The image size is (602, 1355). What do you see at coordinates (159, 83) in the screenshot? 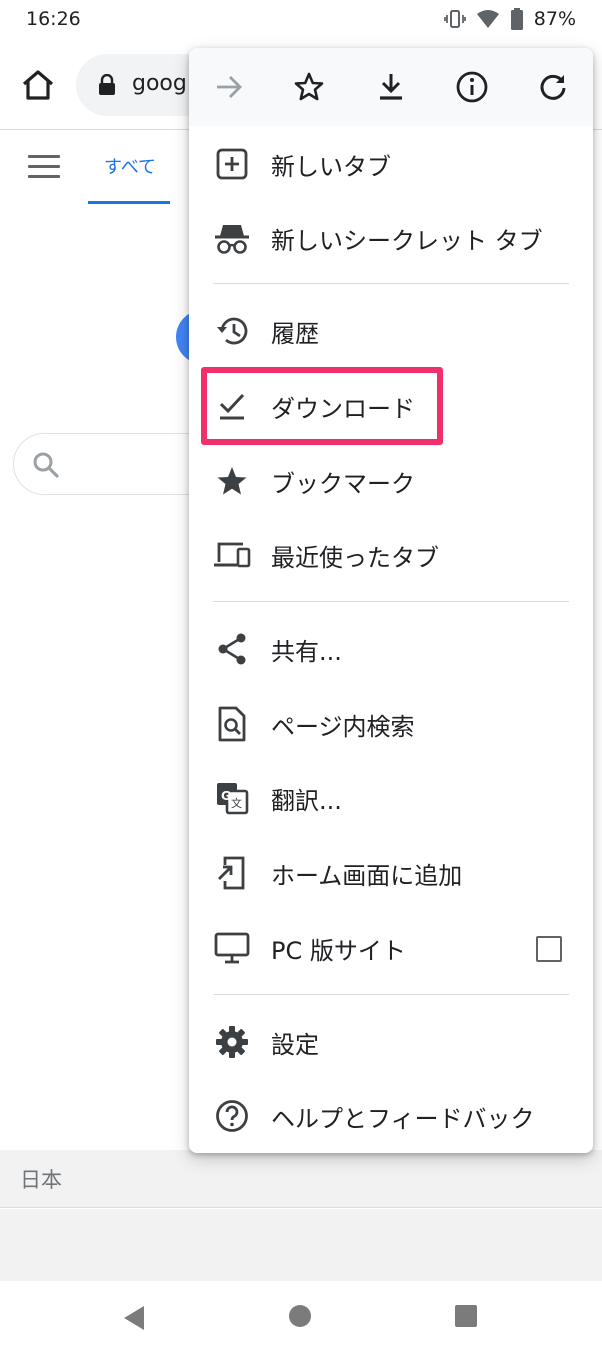
I see `omnibox-url: goog` at bounding box center [159, 83].